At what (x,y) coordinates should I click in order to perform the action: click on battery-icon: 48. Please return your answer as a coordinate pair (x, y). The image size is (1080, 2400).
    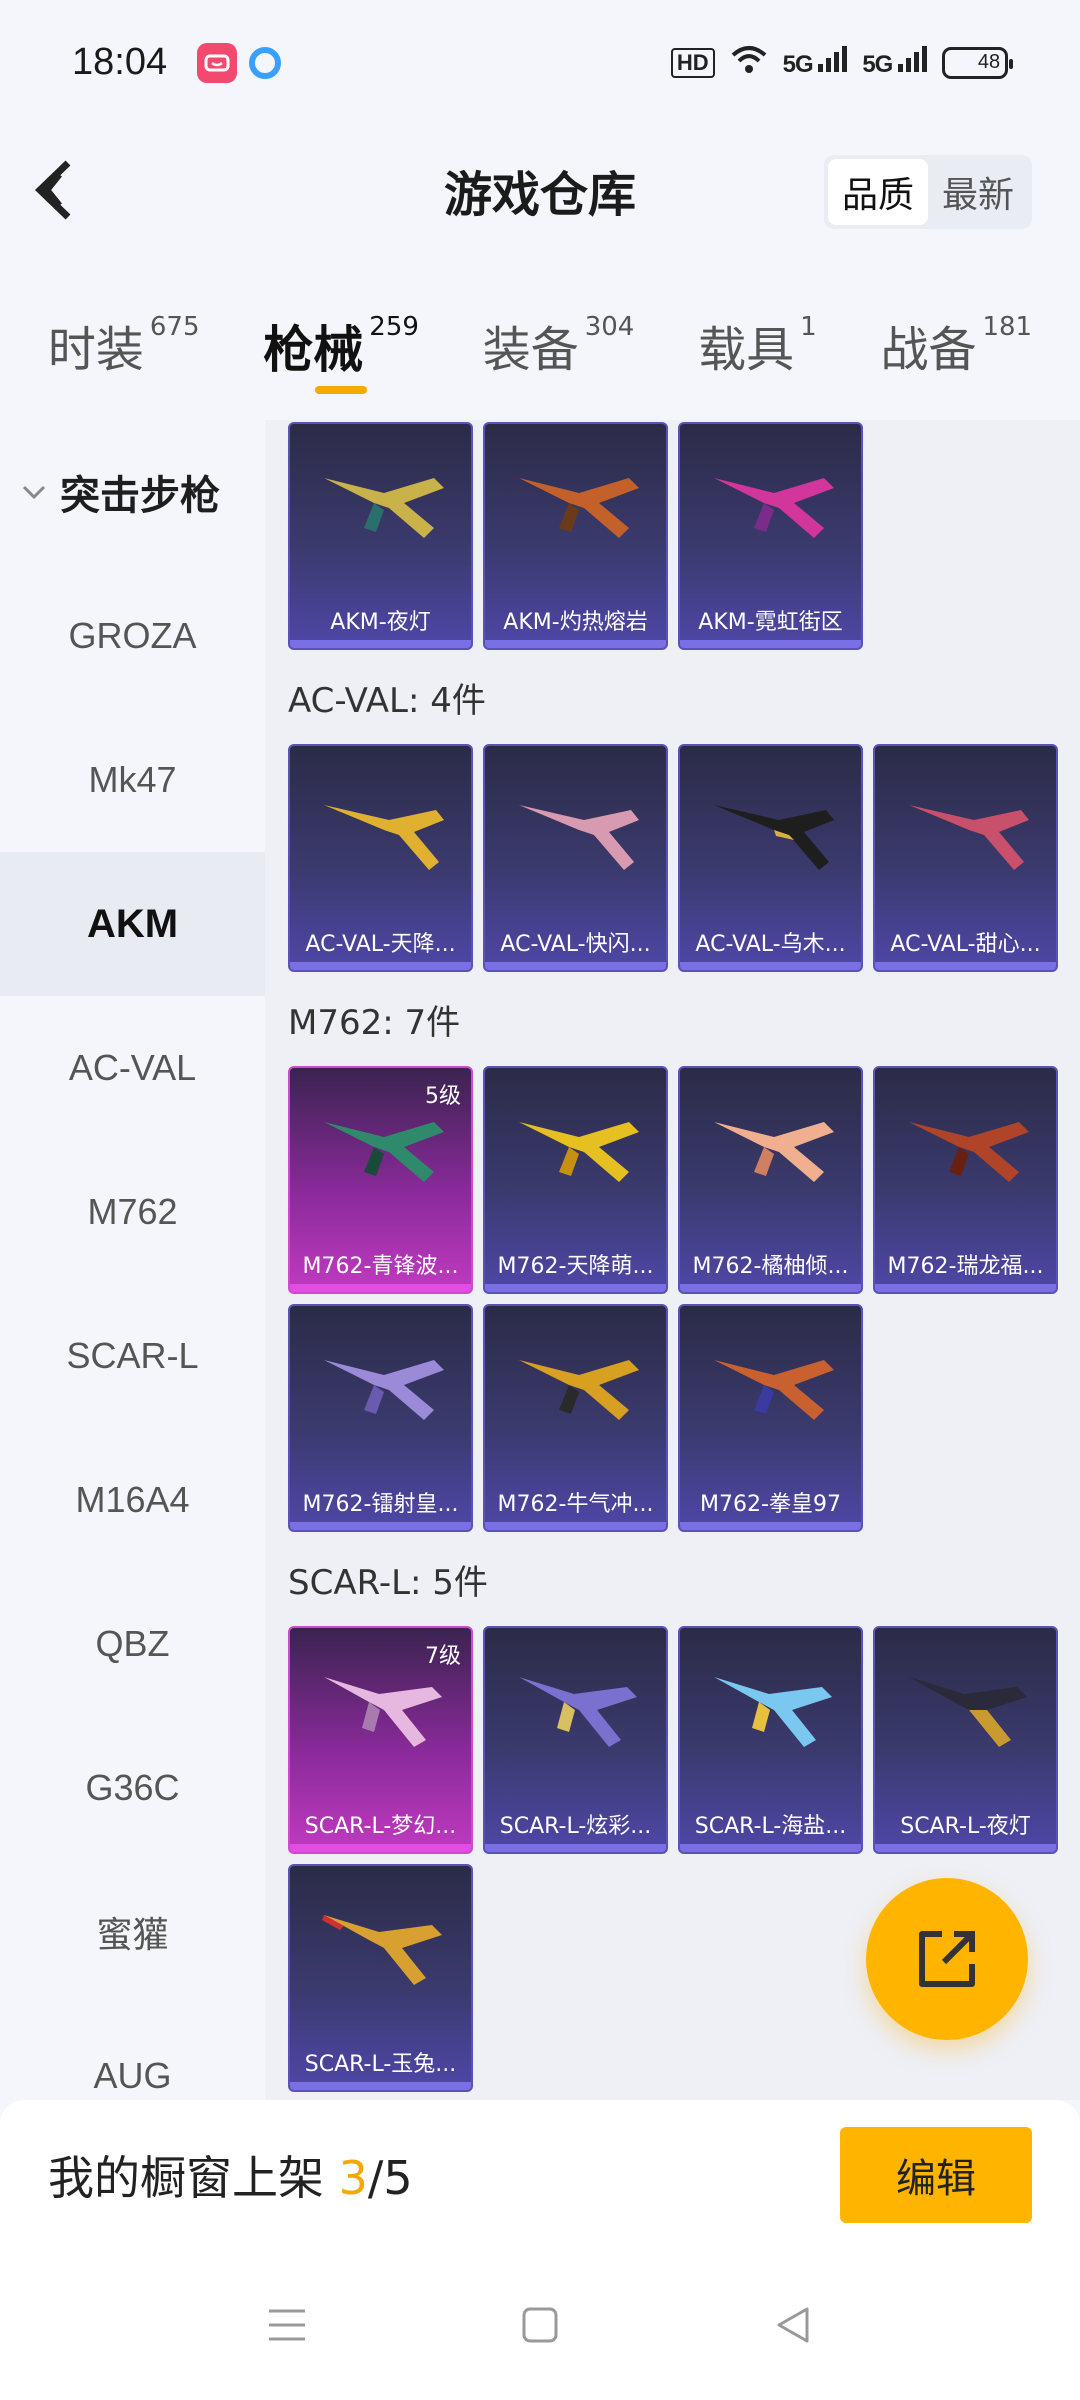
    Looking at the image, I should click on (977, 62).